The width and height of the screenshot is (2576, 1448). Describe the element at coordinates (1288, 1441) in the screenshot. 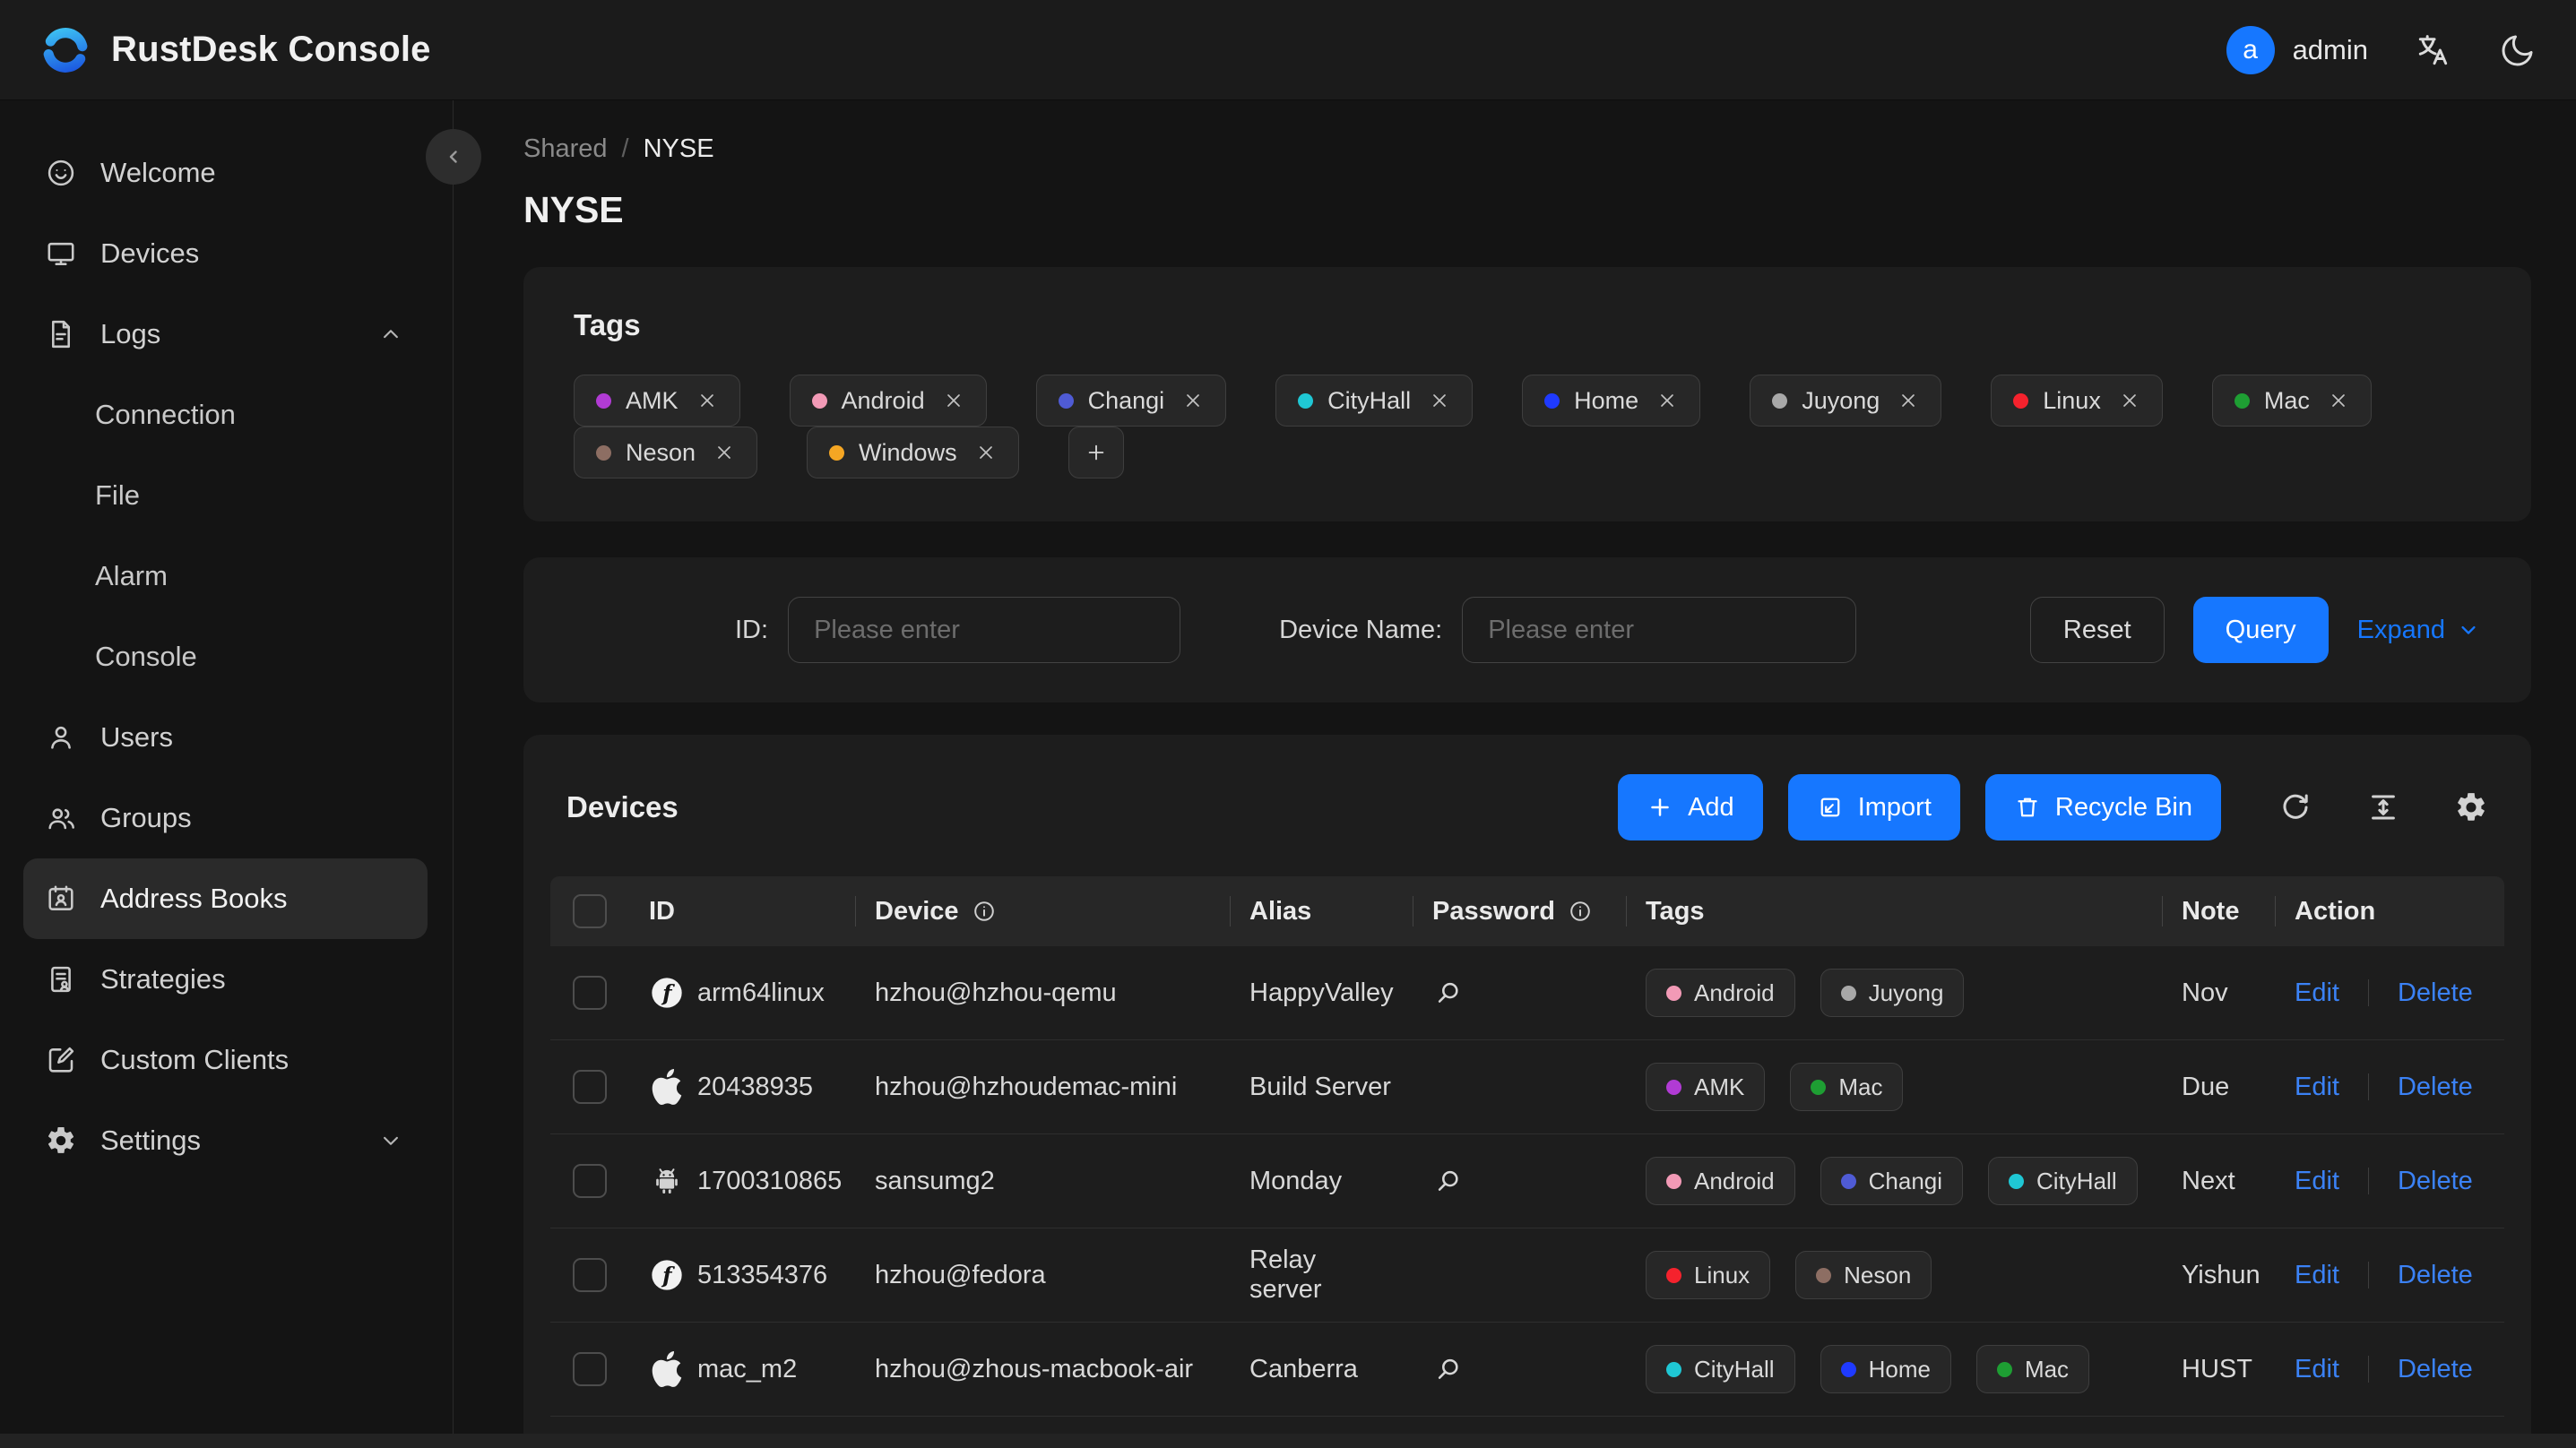

I see `bottom-scrollbar-track` at that location.